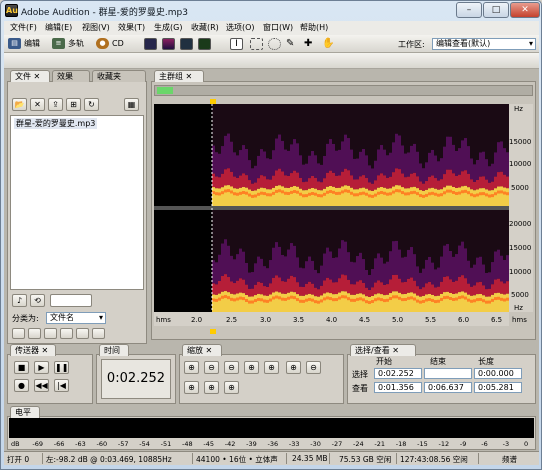  What do you see at coordinates (398, 387) in the screenshot?
I see `view-start-field: 0:01.356` at bounding box center [398, 387].